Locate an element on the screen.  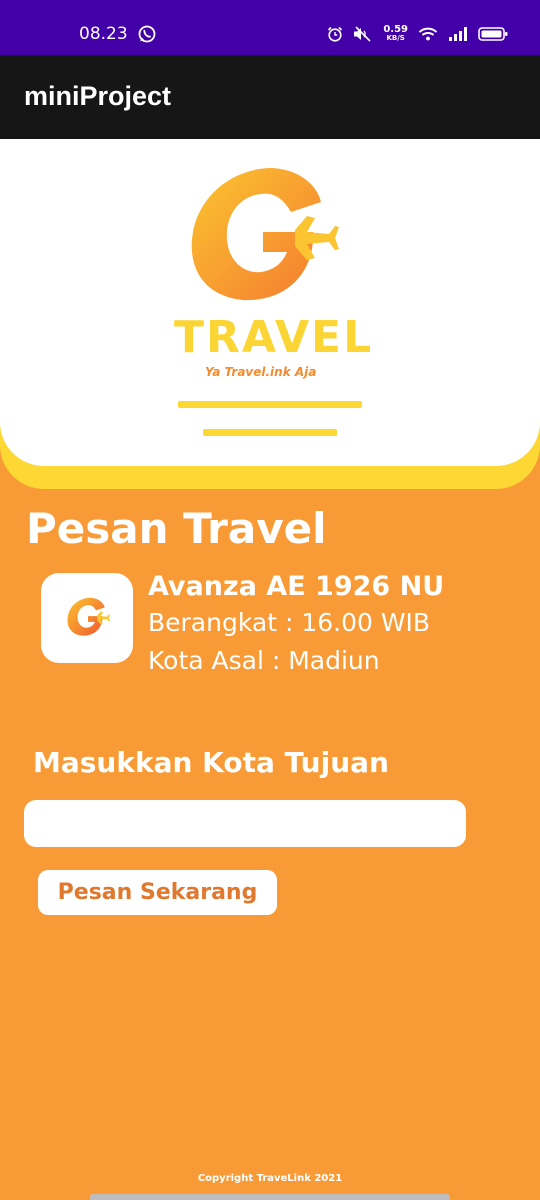
status-icons: 0.59 KB/S is located at coordinates (417, 34).